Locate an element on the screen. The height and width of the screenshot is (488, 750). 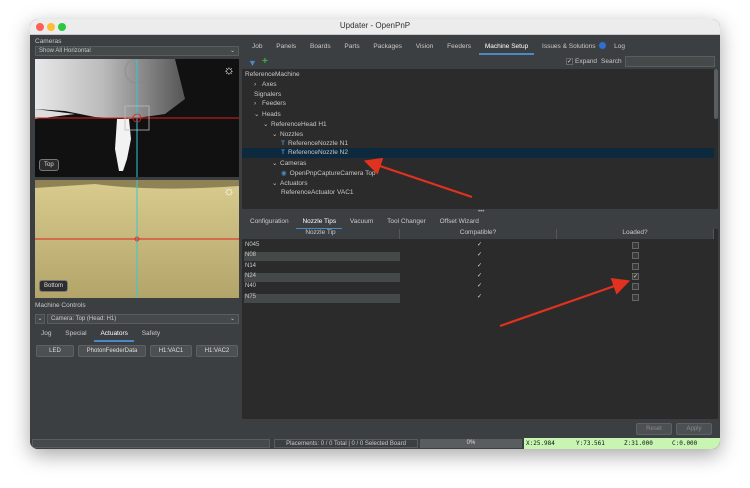
tab-configuration: Configuration is located at coordinates (269, 221).